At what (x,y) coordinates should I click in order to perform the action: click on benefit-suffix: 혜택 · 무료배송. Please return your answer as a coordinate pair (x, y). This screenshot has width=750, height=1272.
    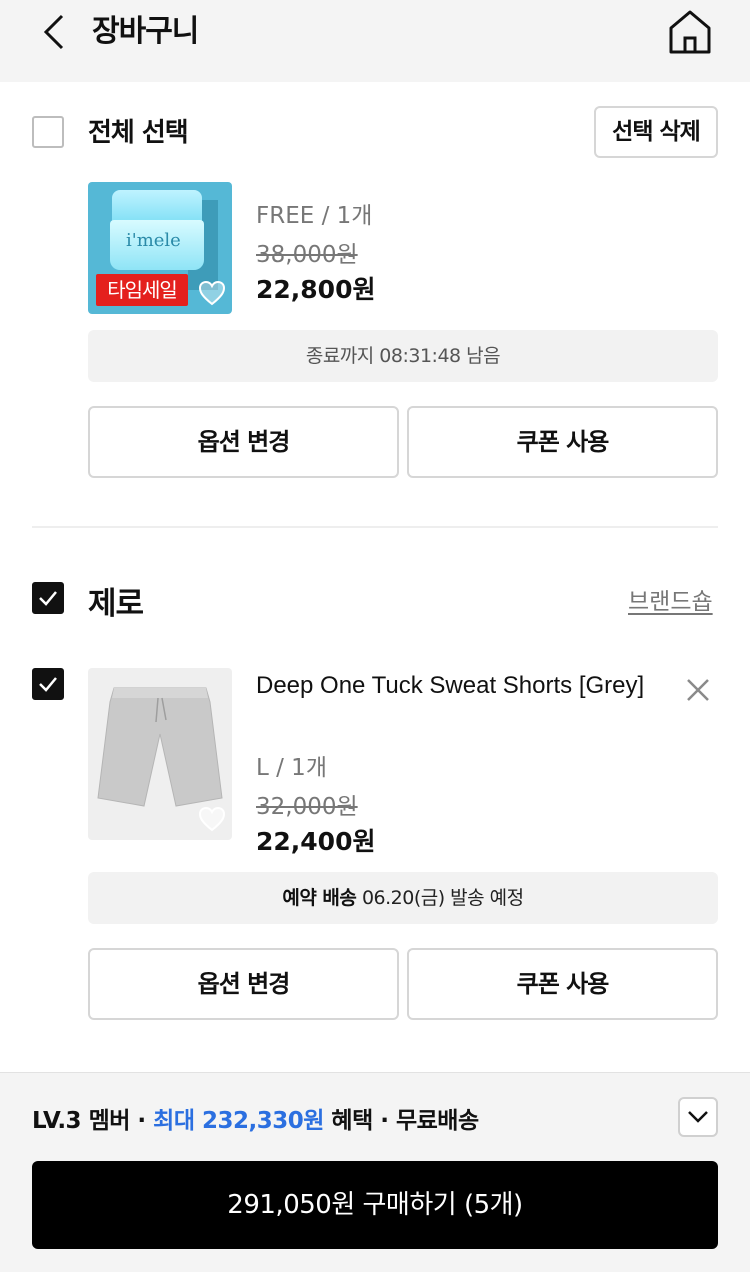
    Looking at the image, I should click on (401, 1121).